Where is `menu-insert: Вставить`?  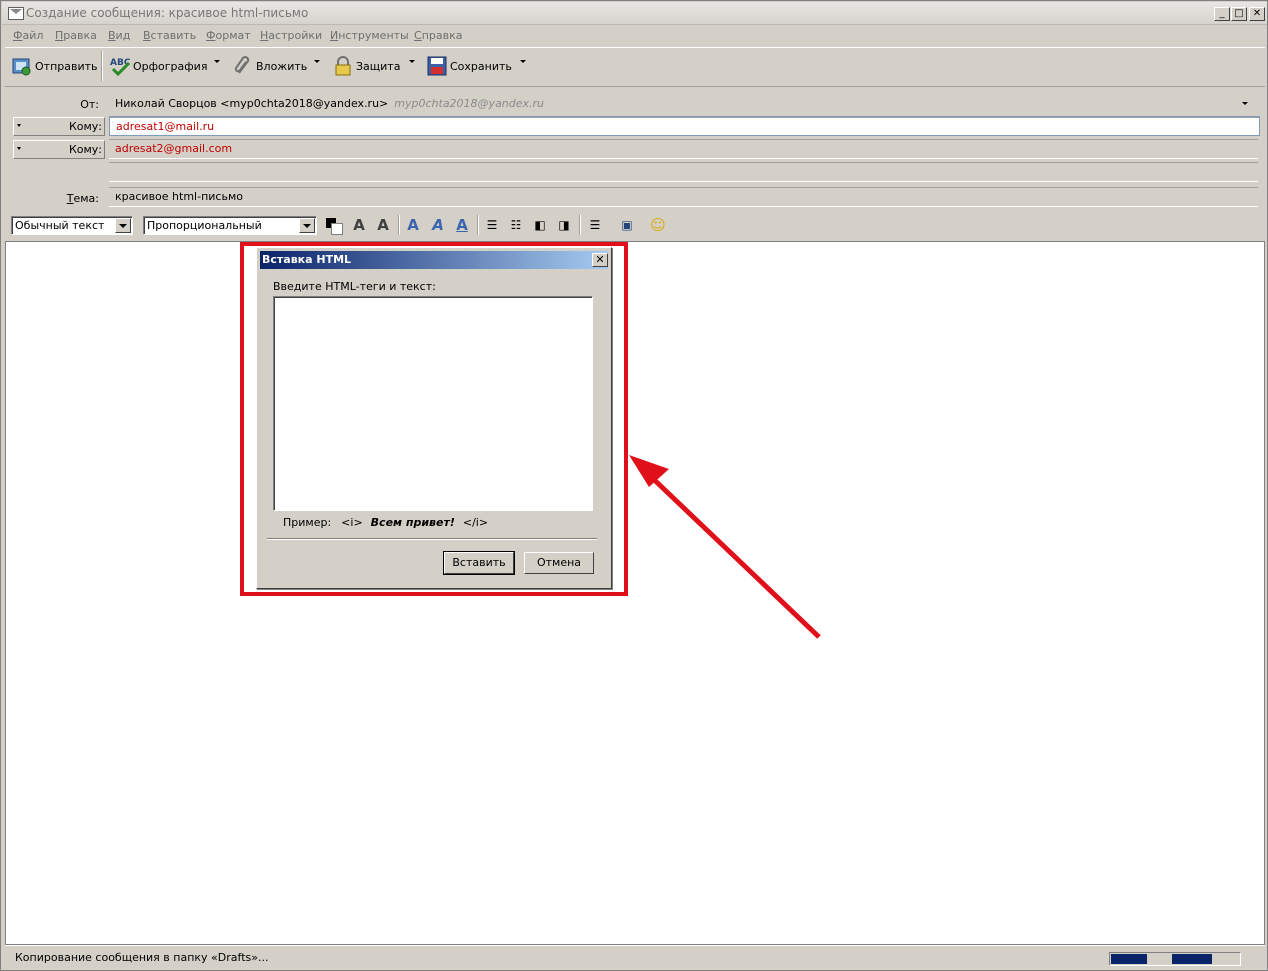
menu-insert: Вставить is located at coordinates (169, 35).